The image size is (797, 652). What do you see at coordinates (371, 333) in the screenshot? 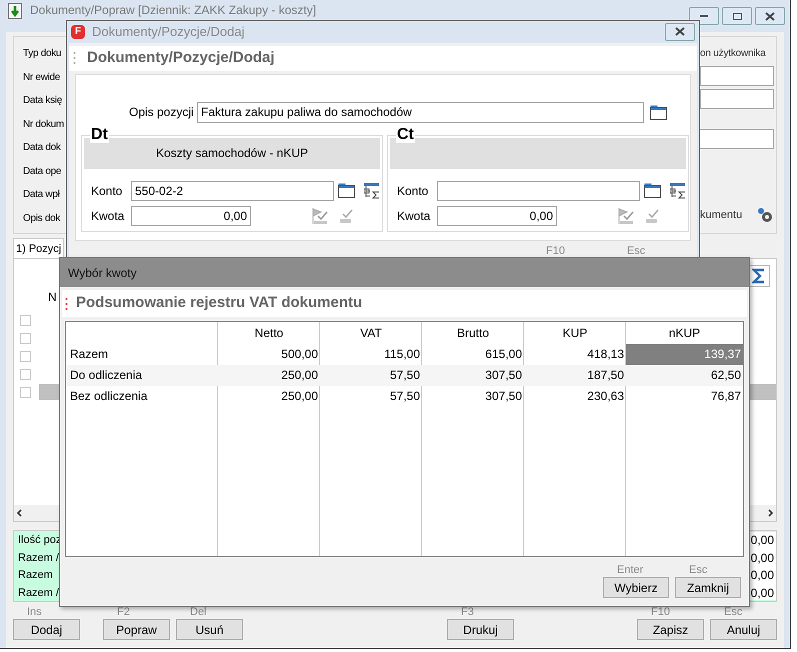
I see `column-header: VAT` at bounding box center [371, 333].